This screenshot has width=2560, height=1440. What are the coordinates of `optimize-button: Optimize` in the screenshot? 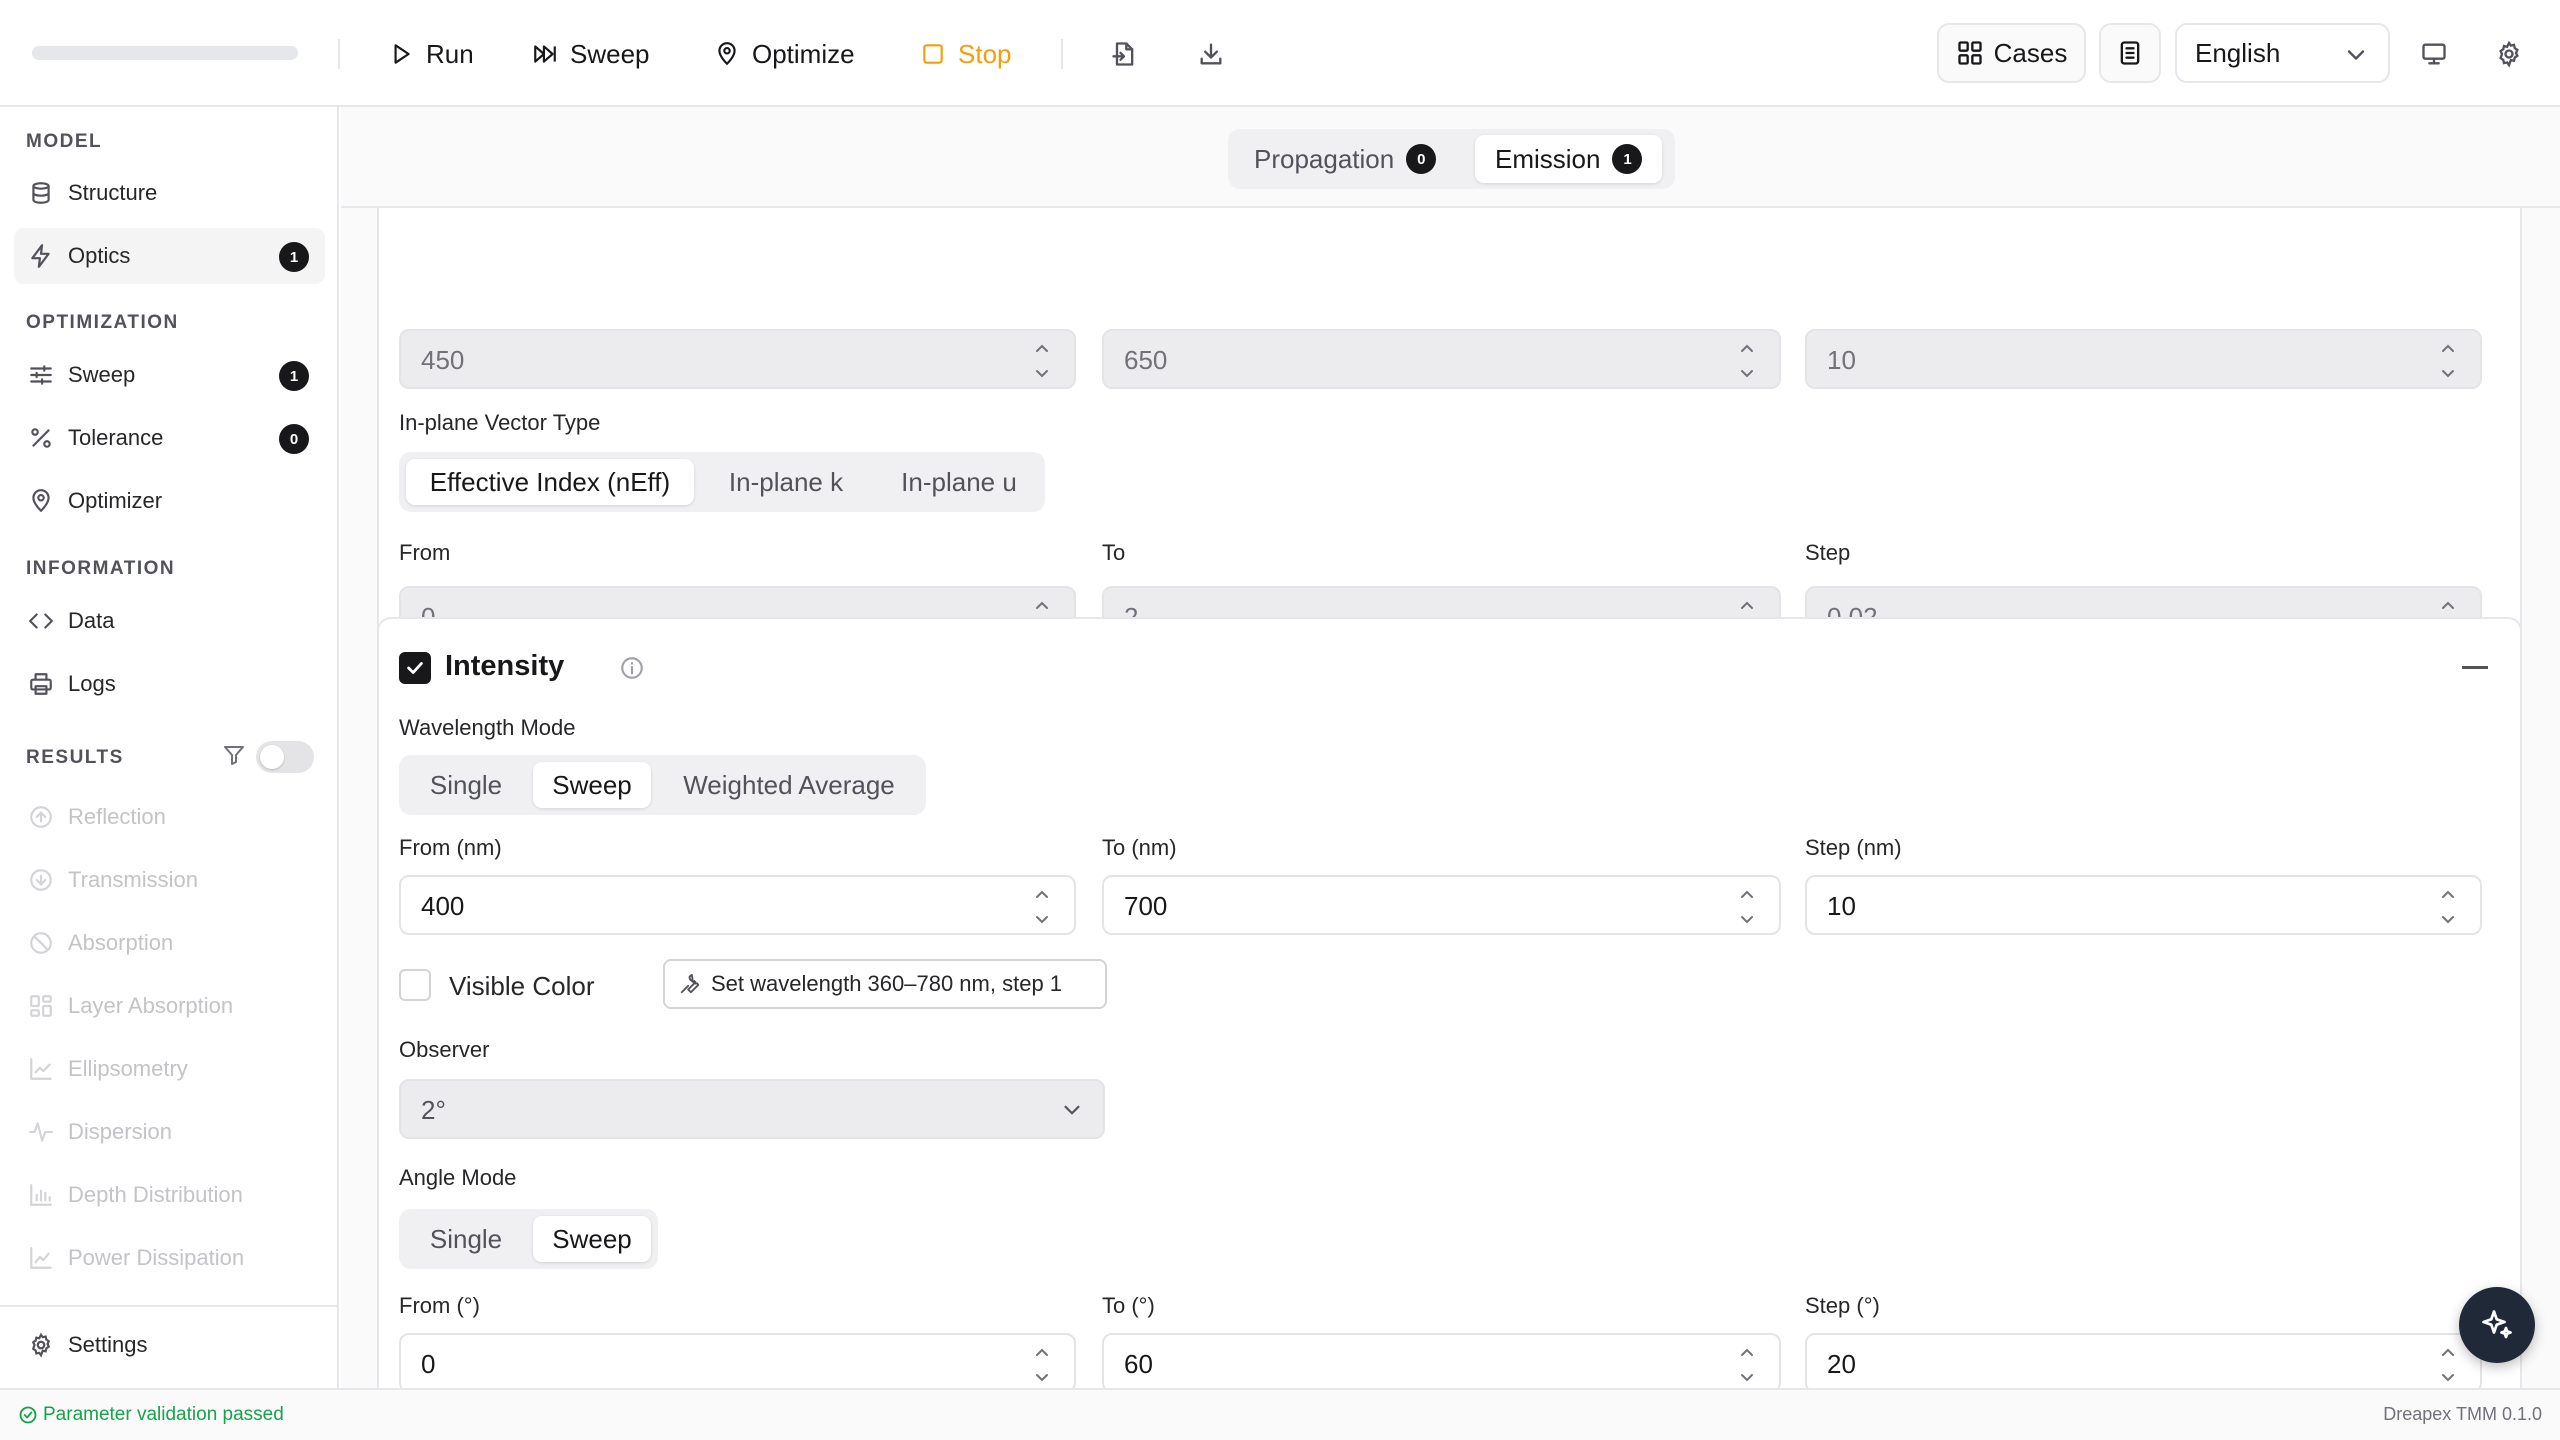 It's located at (784, 54).